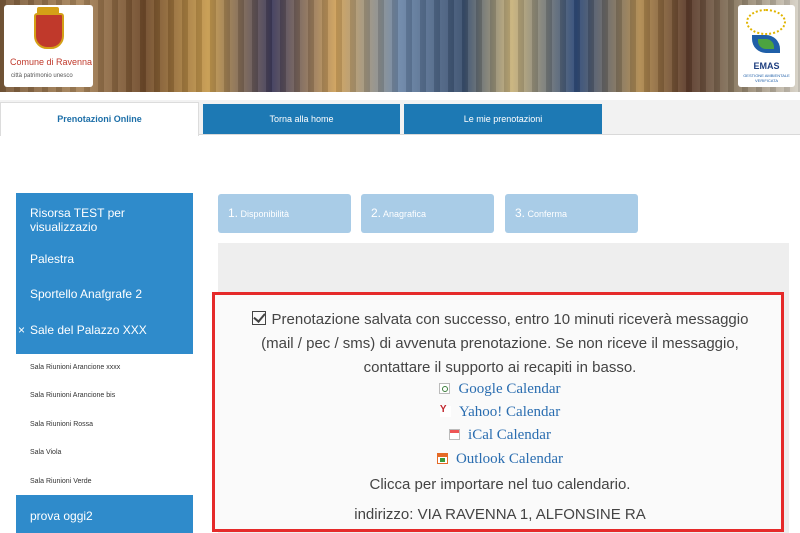 This screenshot has width=800, height=533. I want to click on step-number: 1., so click(233, 213).